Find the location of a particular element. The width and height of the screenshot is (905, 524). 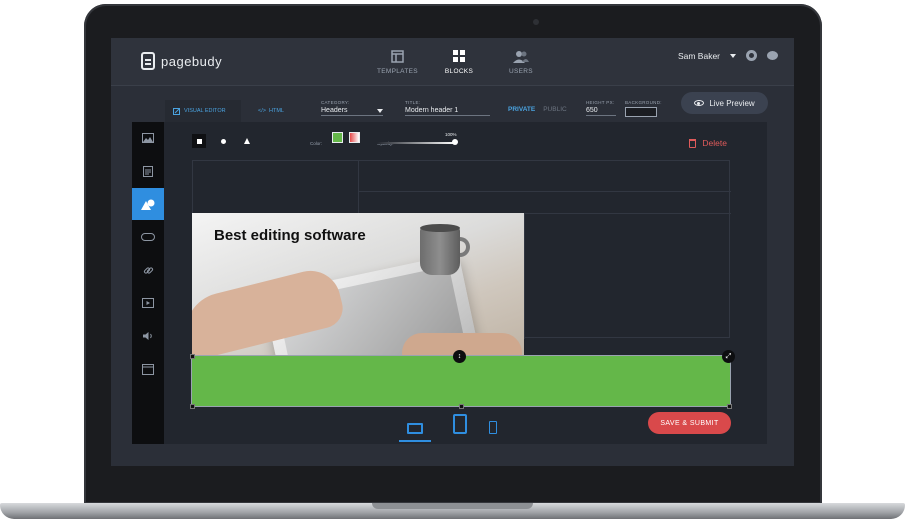

circle-shape-button is located at coordinates (223, 141).